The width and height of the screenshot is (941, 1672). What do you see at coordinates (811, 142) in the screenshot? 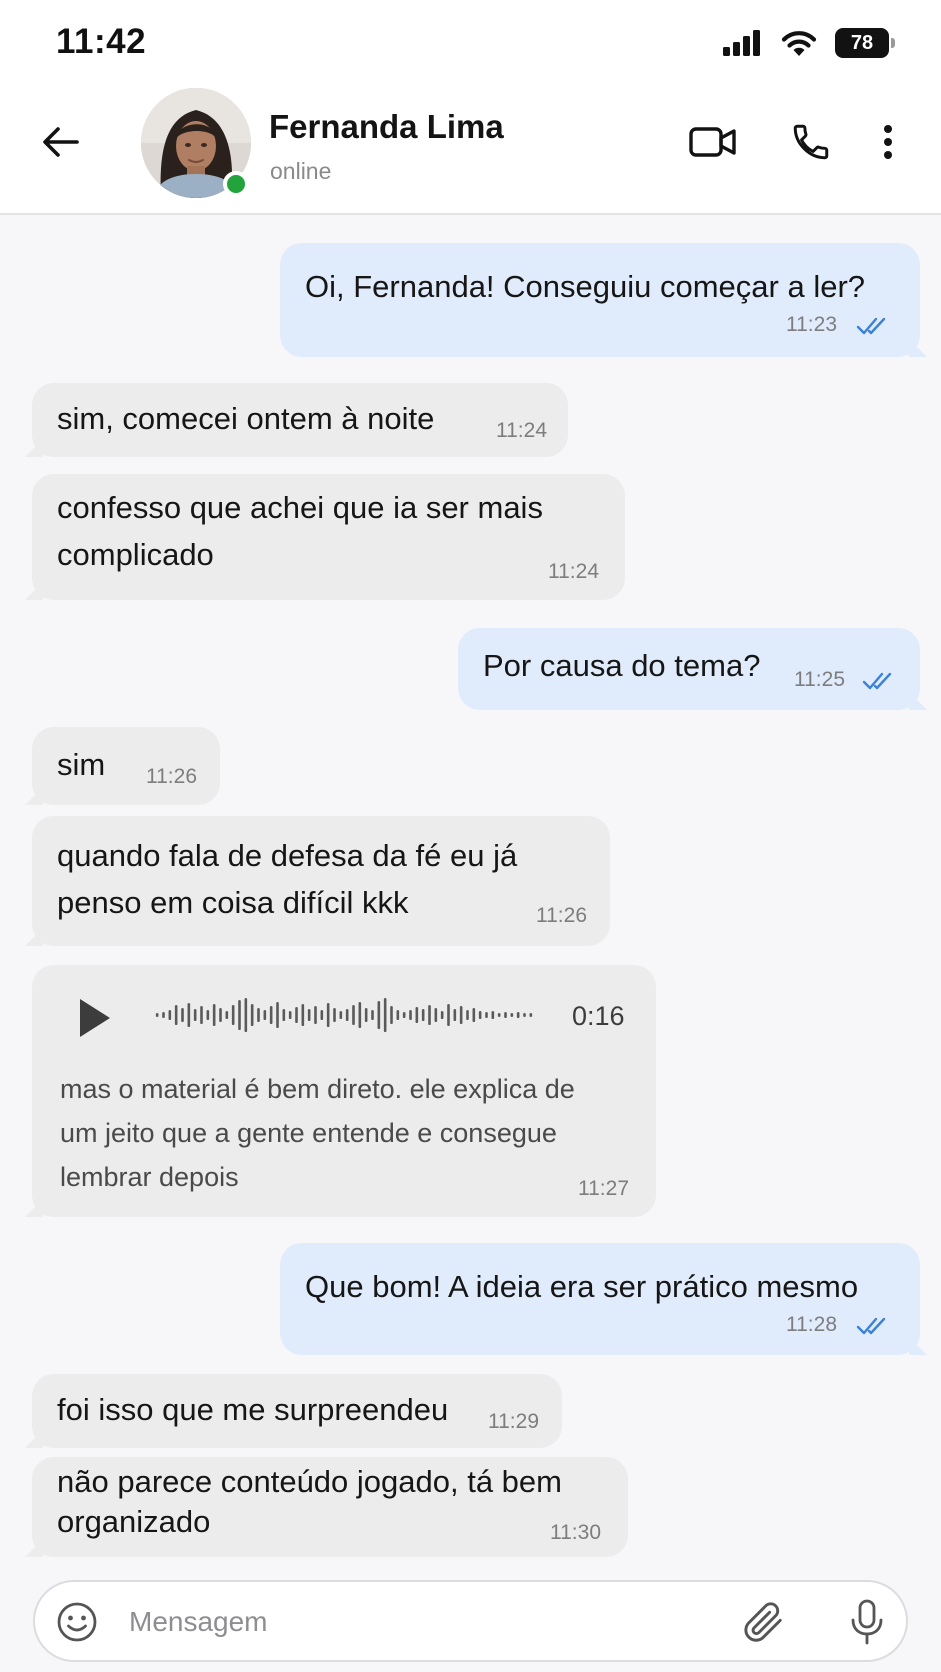
I see `voice-call-button` at bounding box center [811, 142].